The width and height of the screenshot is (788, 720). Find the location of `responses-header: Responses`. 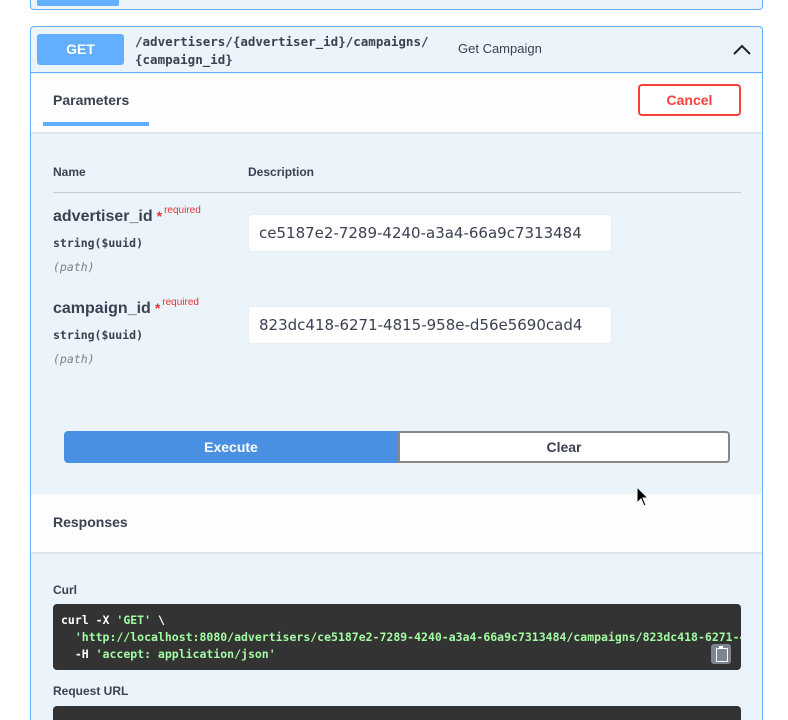

responses-header: Responses is located at coordinates (396, 523).